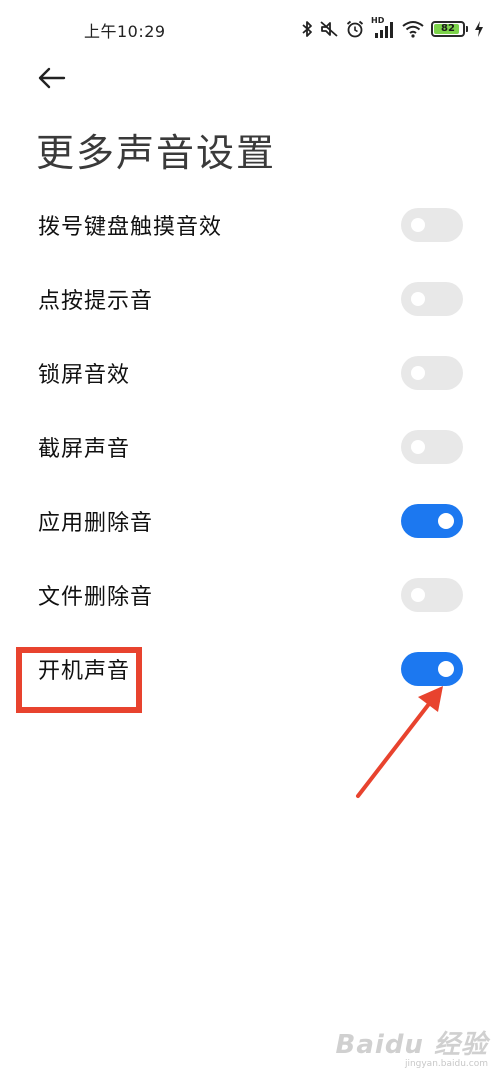 Image resolution: width=500 pixels, height=1083 pixels. I want to click on setting-row-app-delete-sound: 应用删除音, so click(250, 521).